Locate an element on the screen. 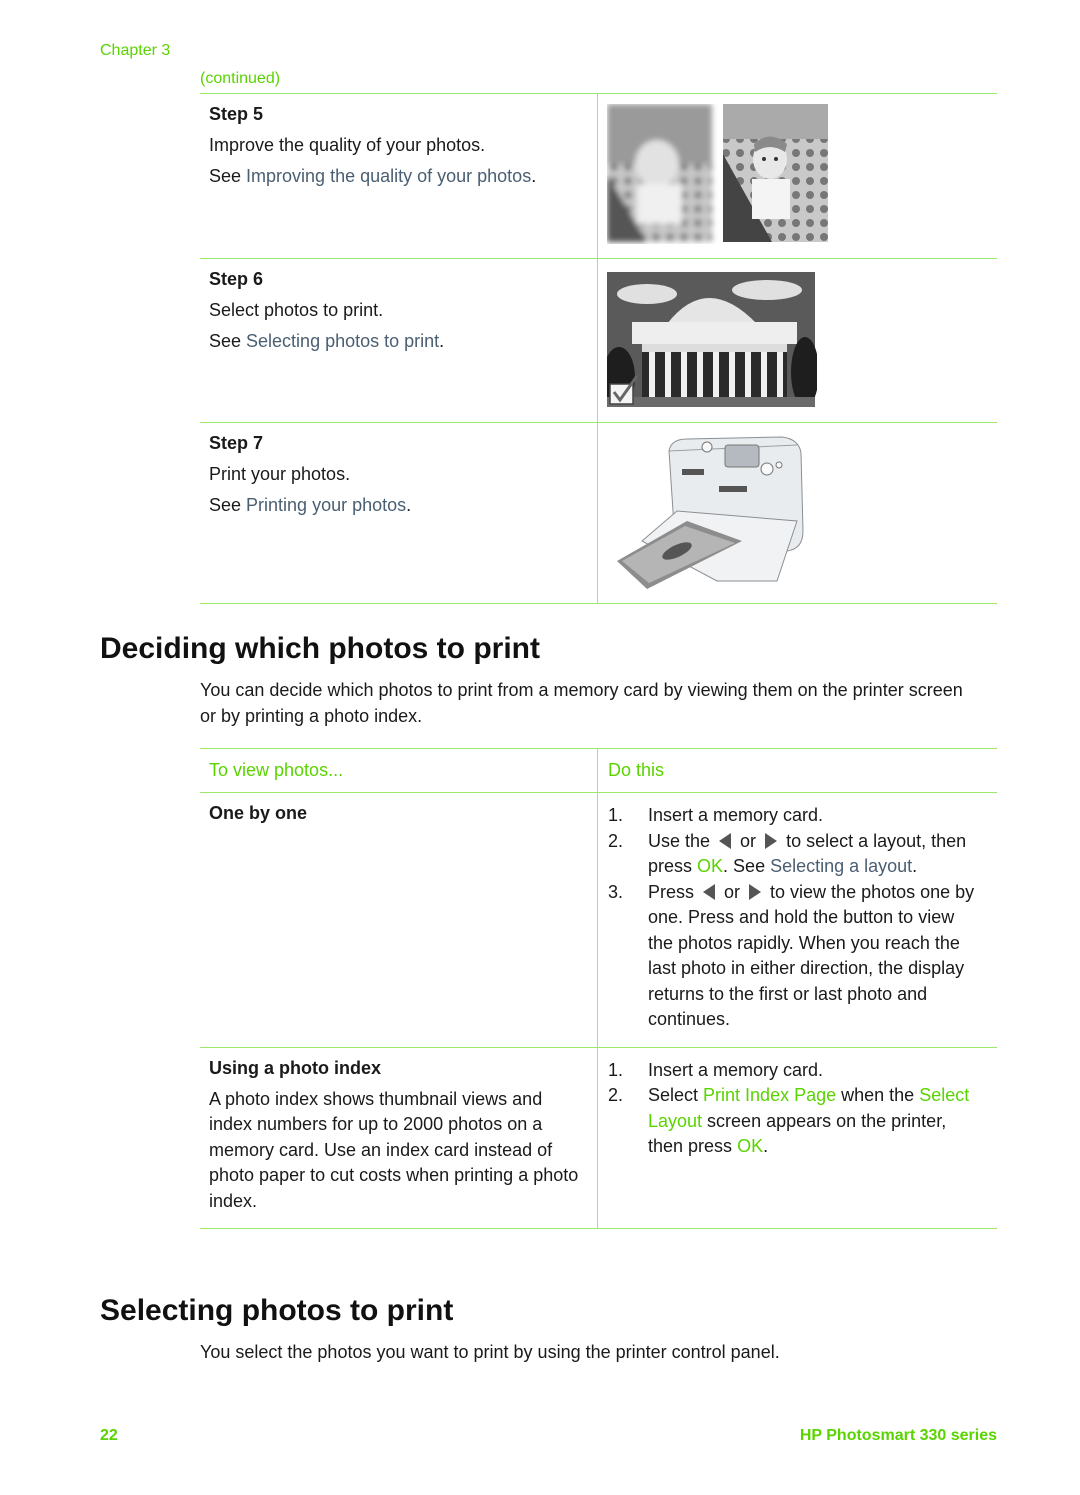 The height and width of the screenshot is (1495, 1080). product-name: HP Photosmart 330 series is located at coordinates (898, 1435).